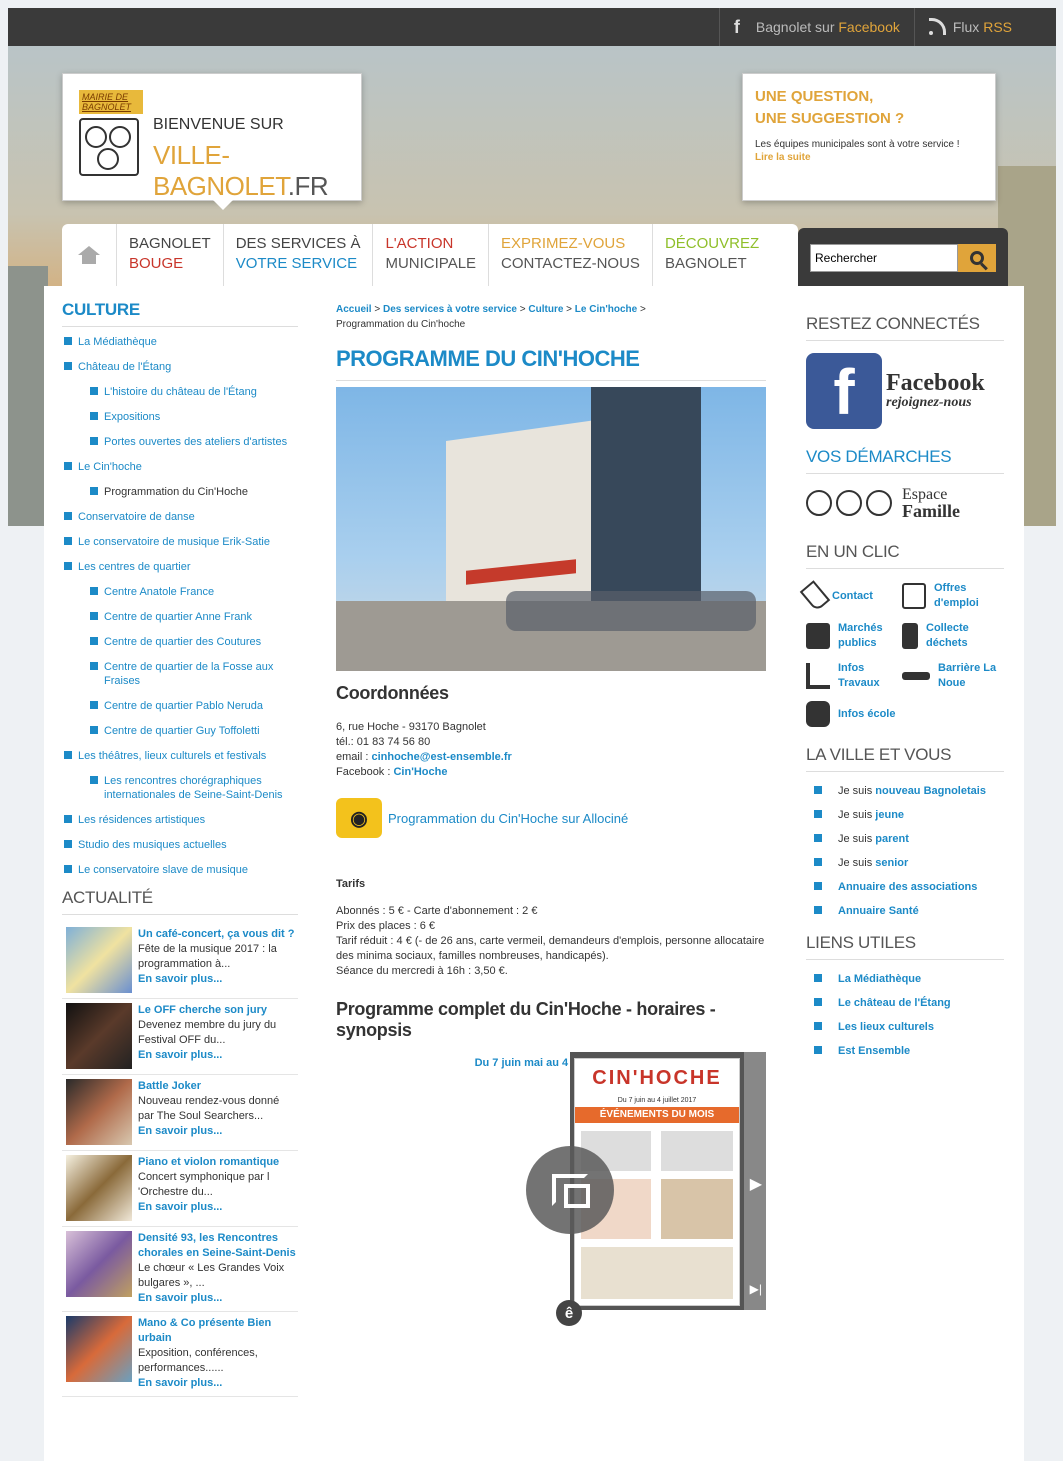 This screenshot has height=1461, width=1063. I want to click on news-title: Mano & Co présente Bien urbain, so click(218, 1331).